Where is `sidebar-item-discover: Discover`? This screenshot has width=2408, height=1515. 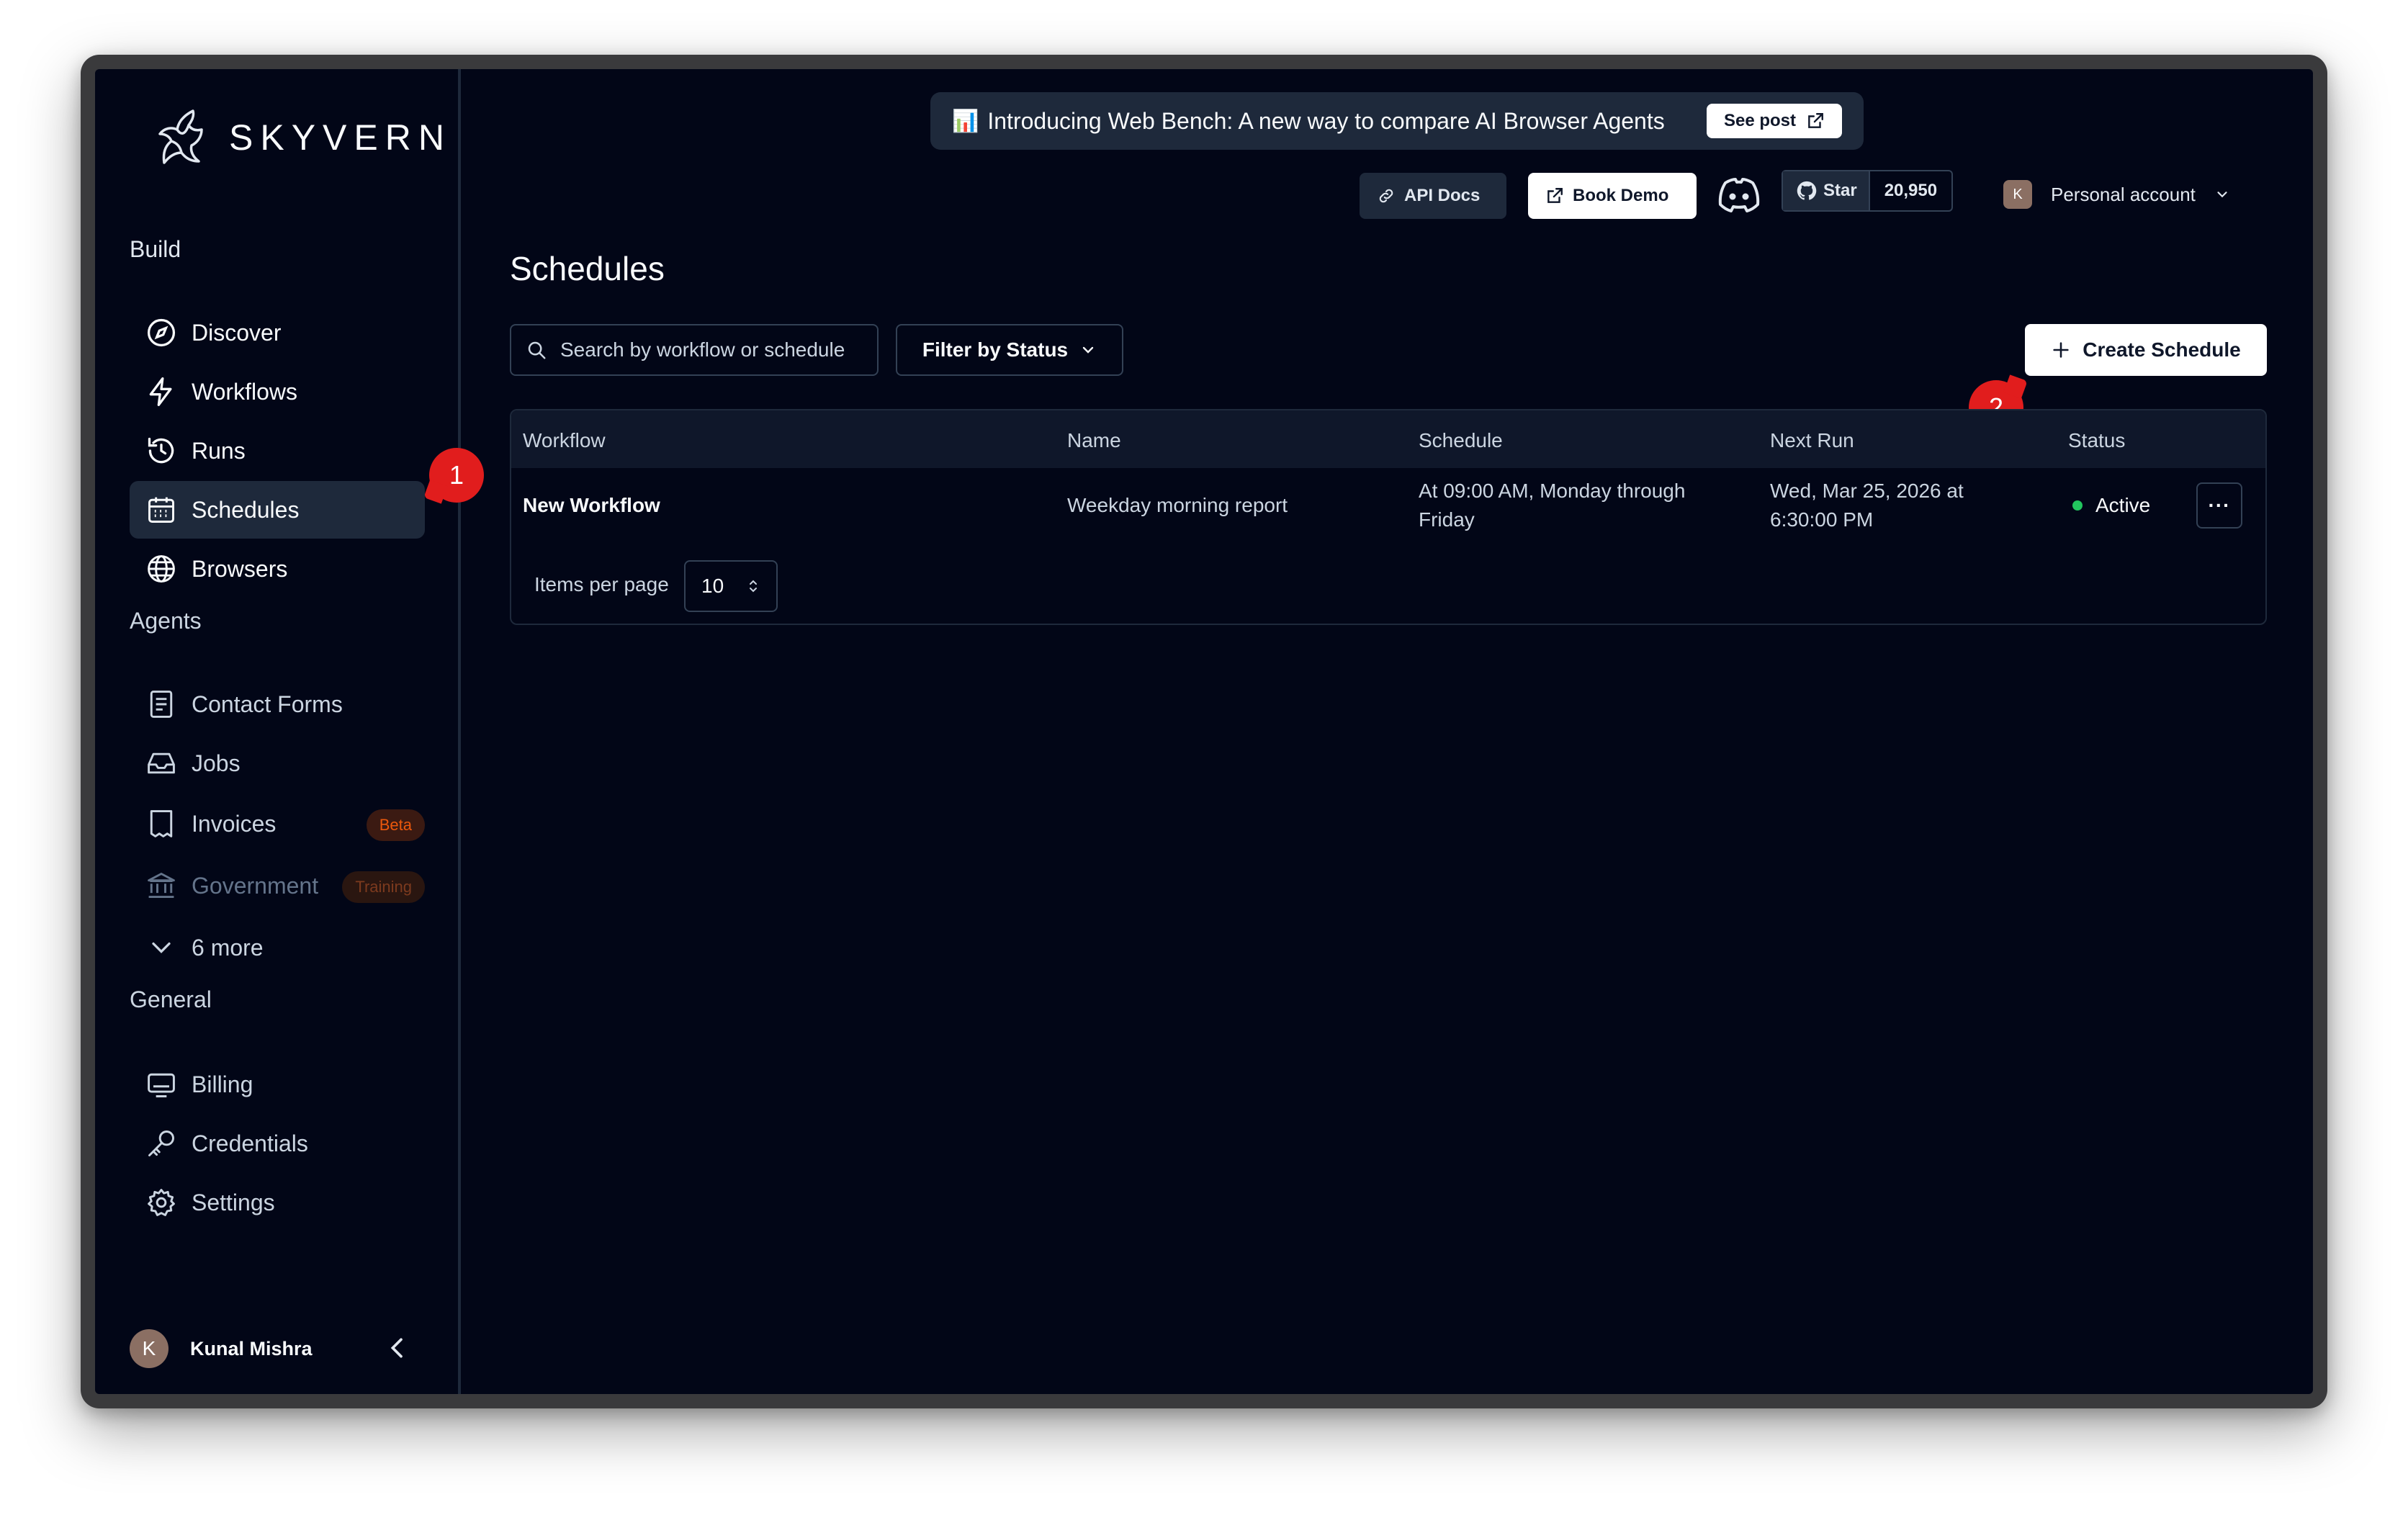
sidebar-item-discover: Discover is located at coordinates (277, 332).